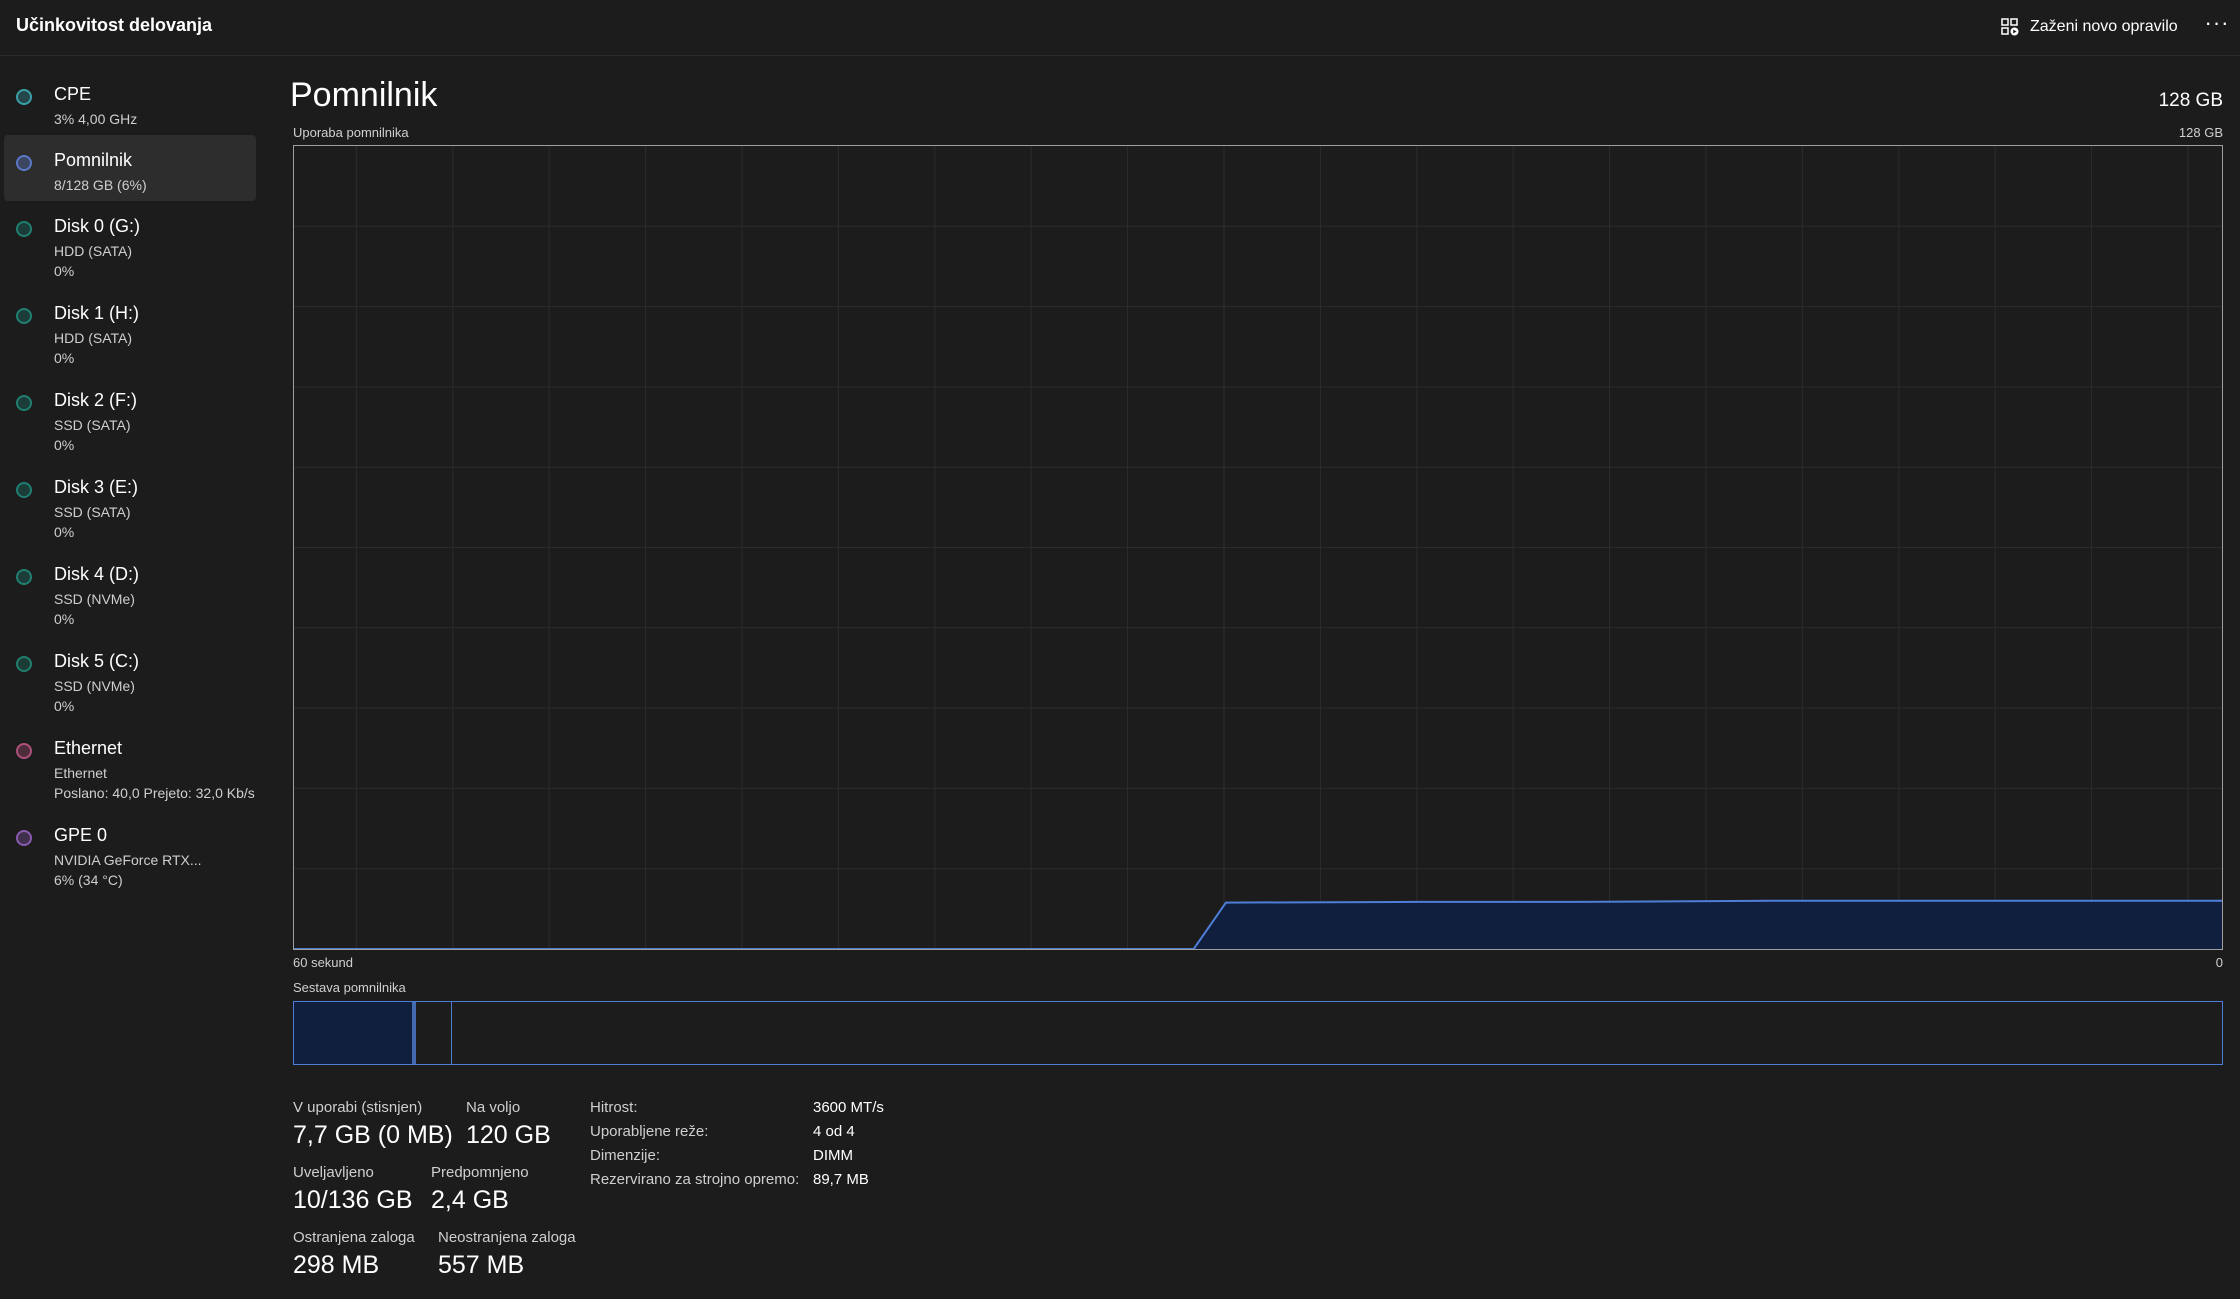 The image size is (2240, 1299). What do you see at coordinates (80, 773) in the screenshot?
I see `sidebar-item-type: Ethernet` at bounding box center [80, 773].